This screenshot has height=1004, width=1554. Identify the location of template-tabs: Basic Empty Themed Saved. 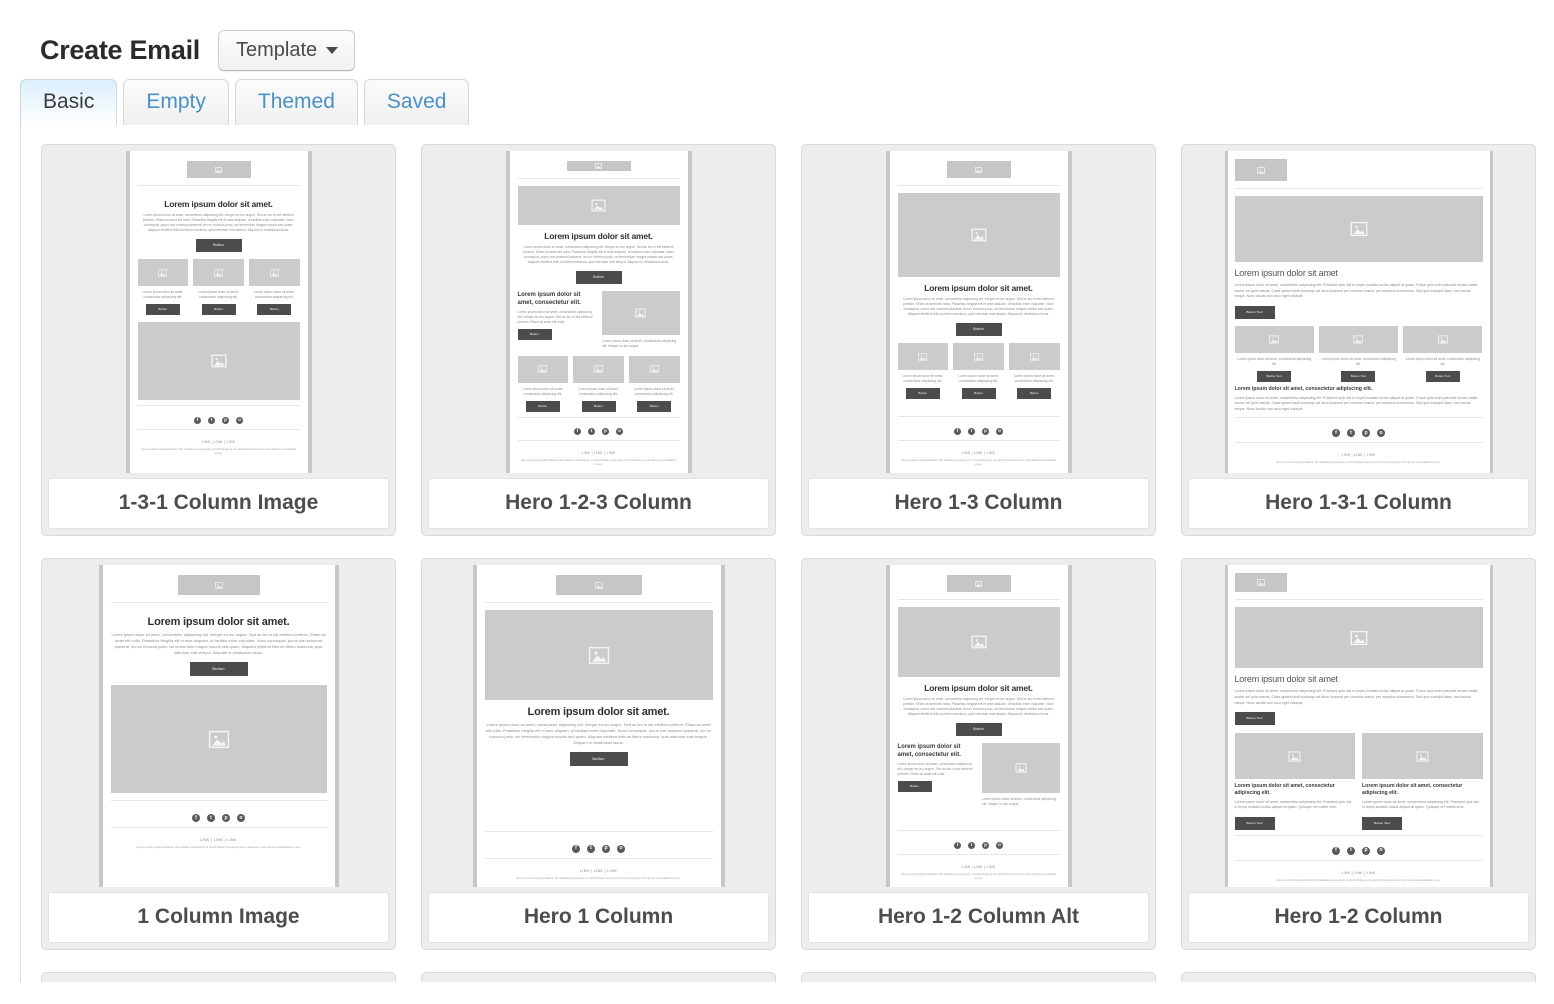
(787, 102).